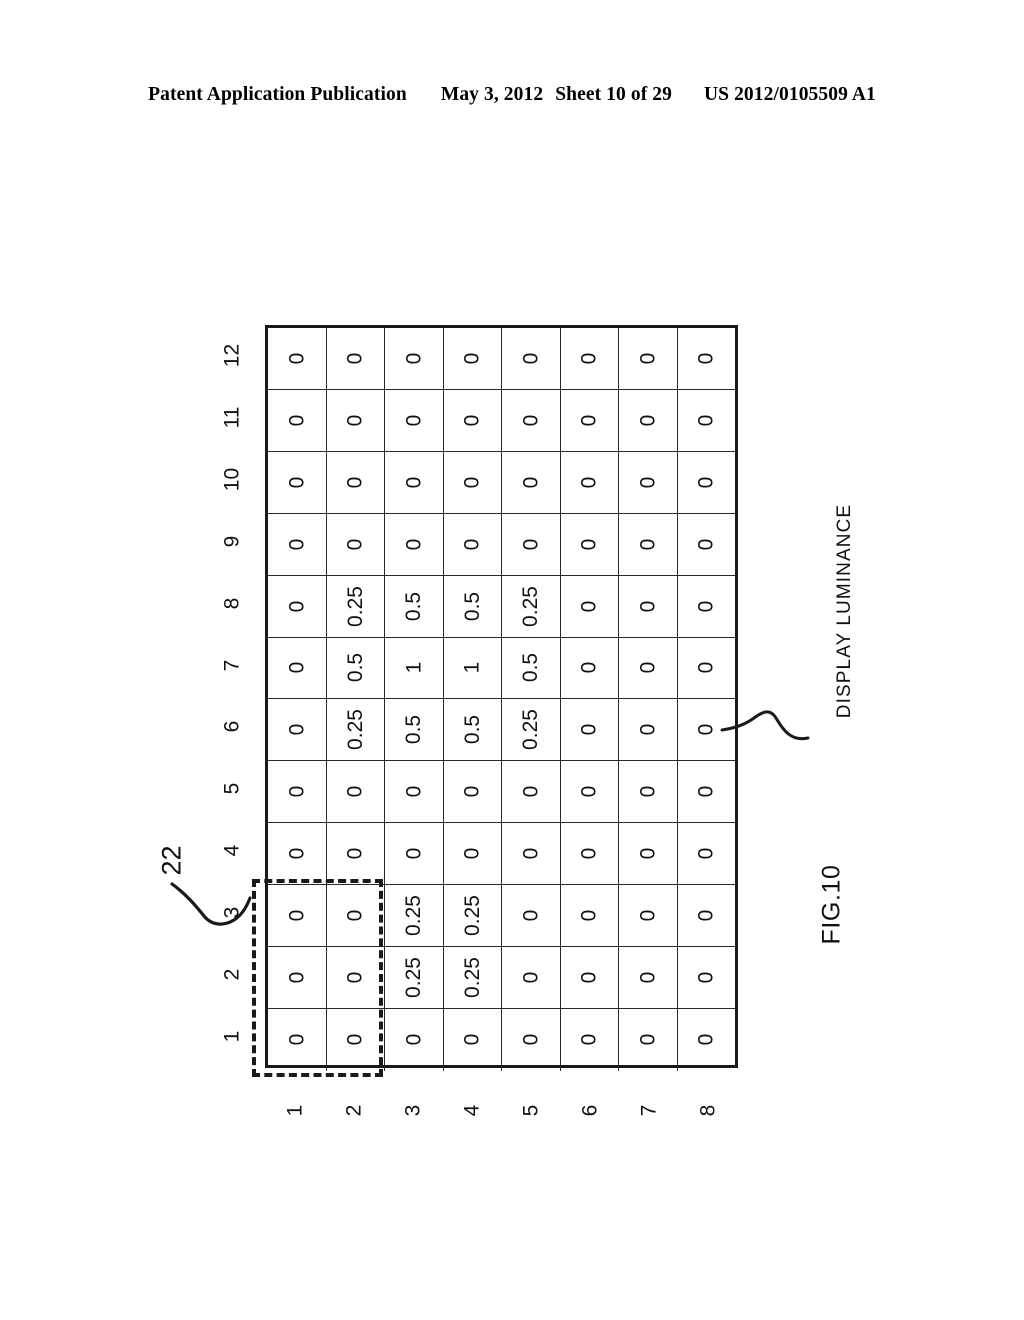 The image size is (1024, 1320). I want to click on row-label-8: 8, so click(708, 1110).